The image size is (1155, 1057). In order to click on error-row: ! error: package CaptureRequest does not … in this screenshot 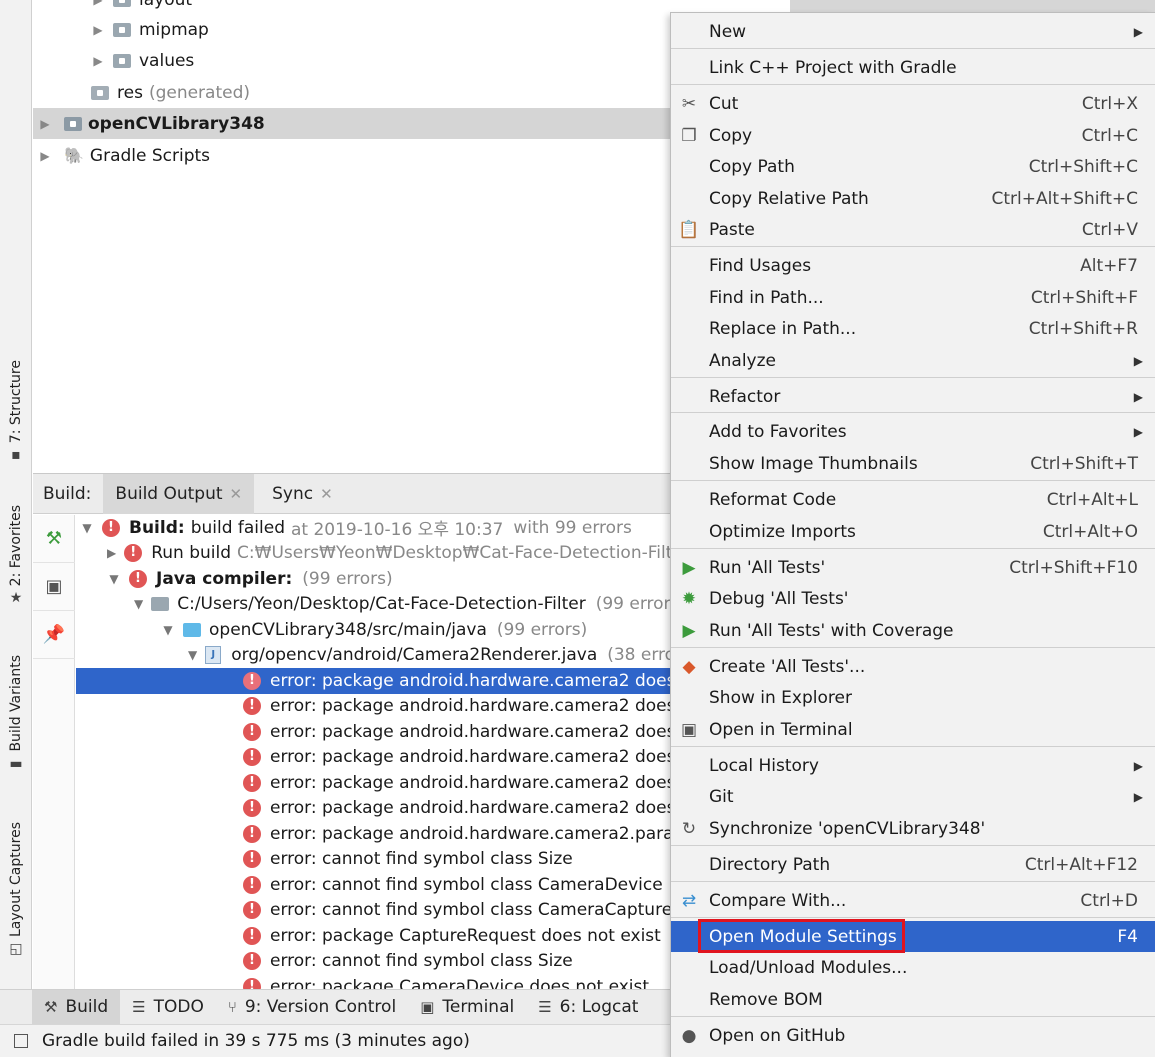, I will do `click(374, 936)`.